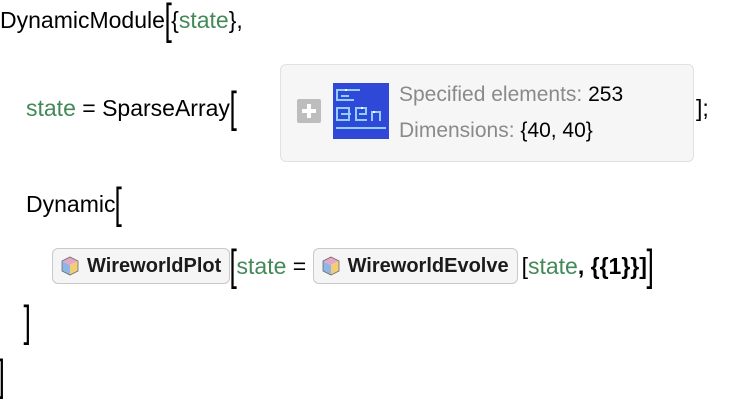  I want to click on dynamic-close-bracket: ], so click(27, 321).